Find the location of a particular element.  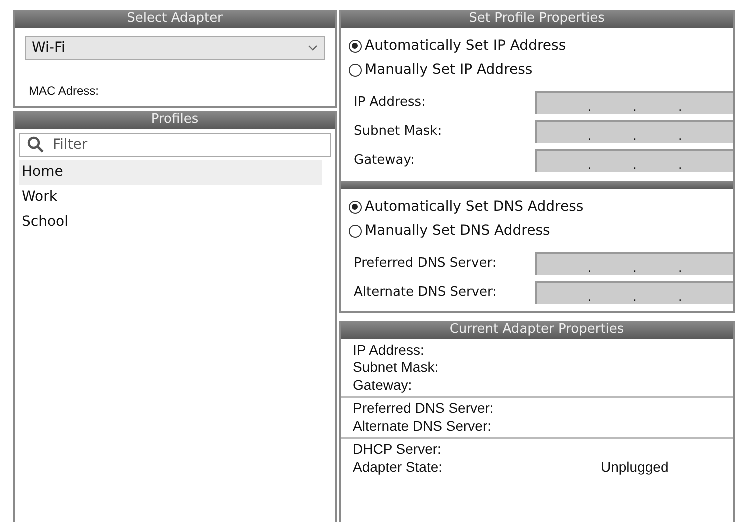

radio-option: Manually Set IP Address is located at coordinates (537, 70).